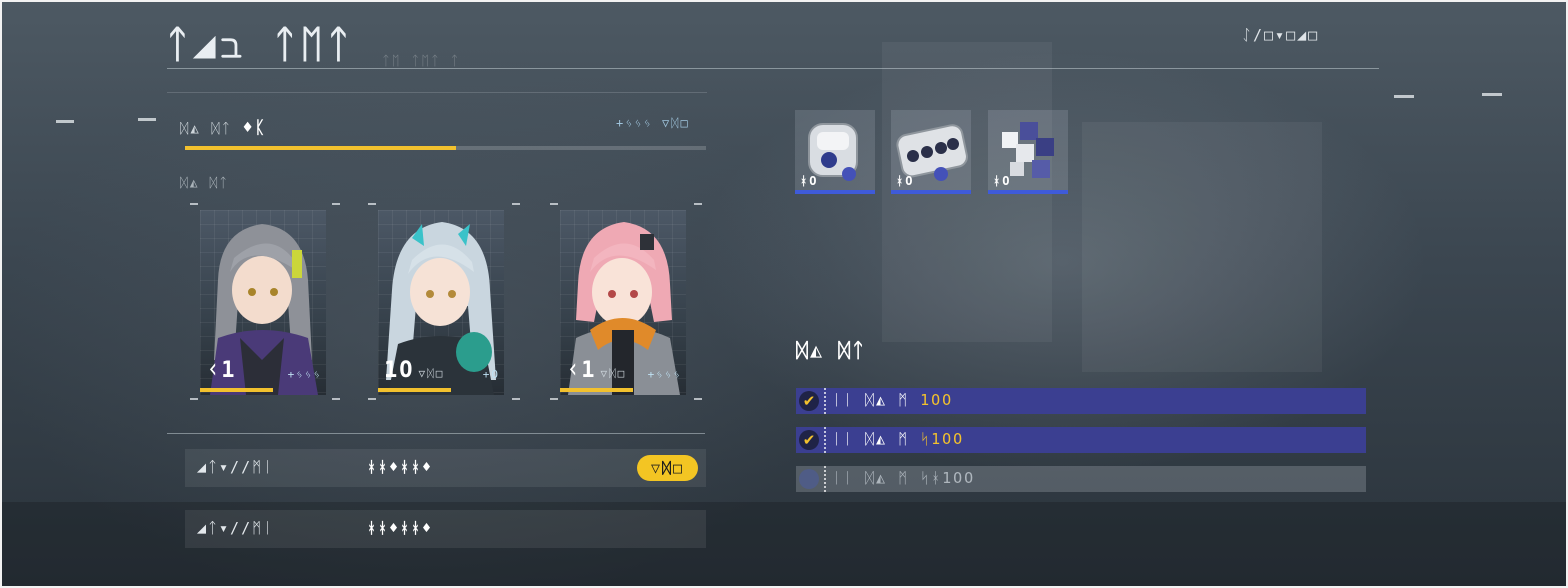 The height and width of the screenshot is (588, 1568). Describe the element at coordinates (445, 529) in the screenshot. I see `stat-row: ◢ᛏ▾//ᛗᛁ ᚼᚼ♦ᚼᚼ♦` at that location.